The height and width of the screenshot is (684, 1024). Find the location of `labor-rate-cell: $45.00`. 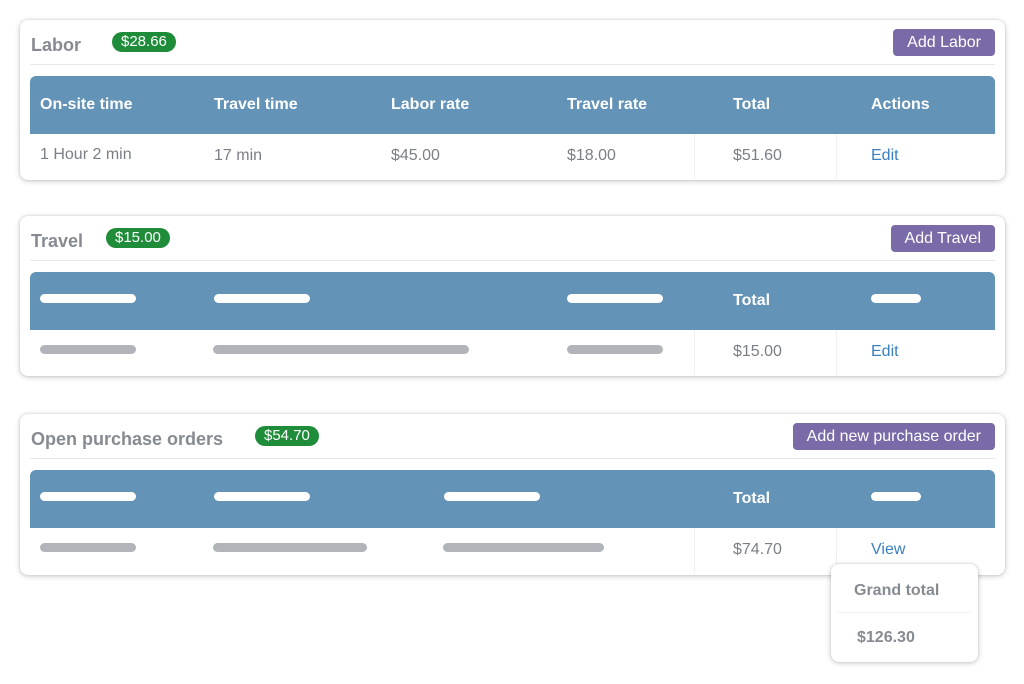

labor-rate-cell: $45.00 is located at coordinates (415, 155).